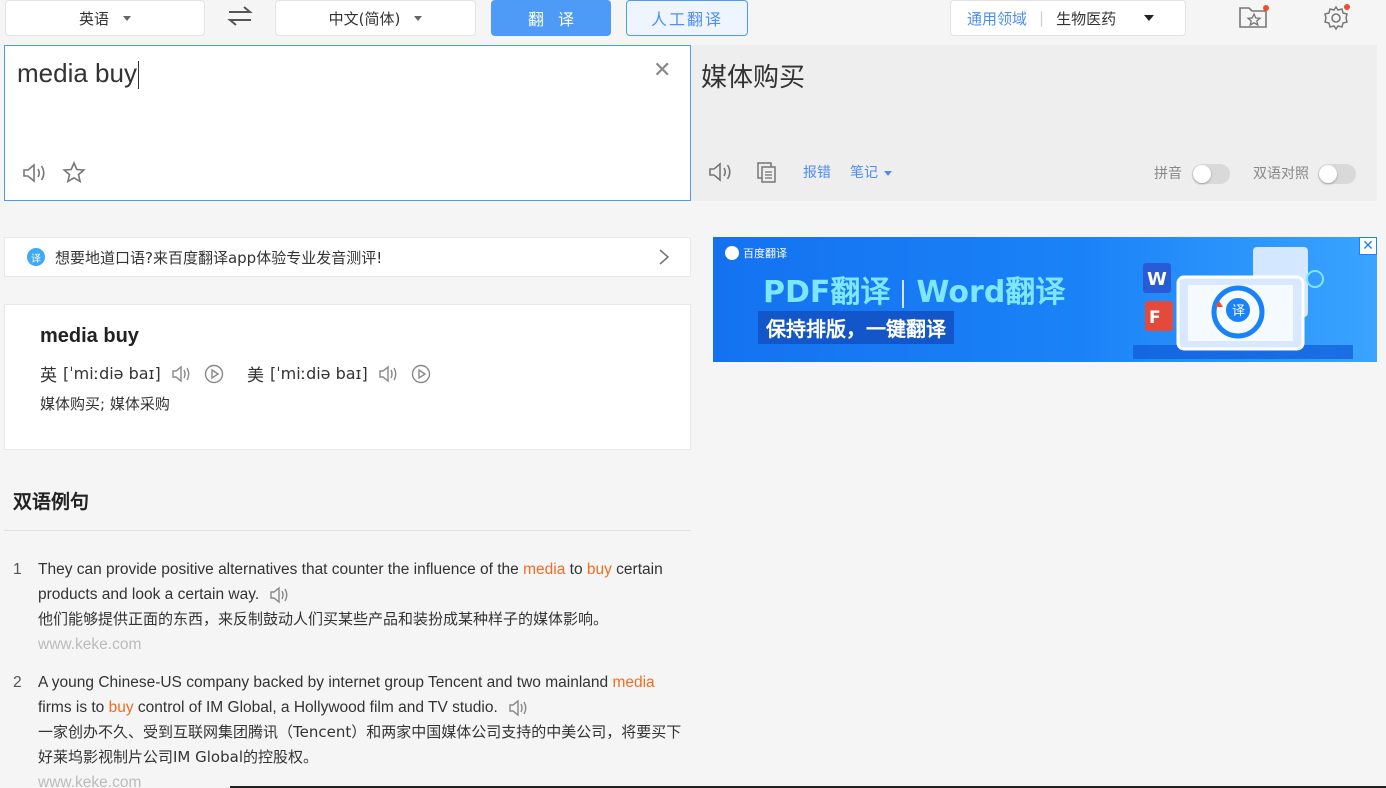  Describe the element at coordinates (864, 173) in the screenshot. I see `notes-label: 笔记` at that location.